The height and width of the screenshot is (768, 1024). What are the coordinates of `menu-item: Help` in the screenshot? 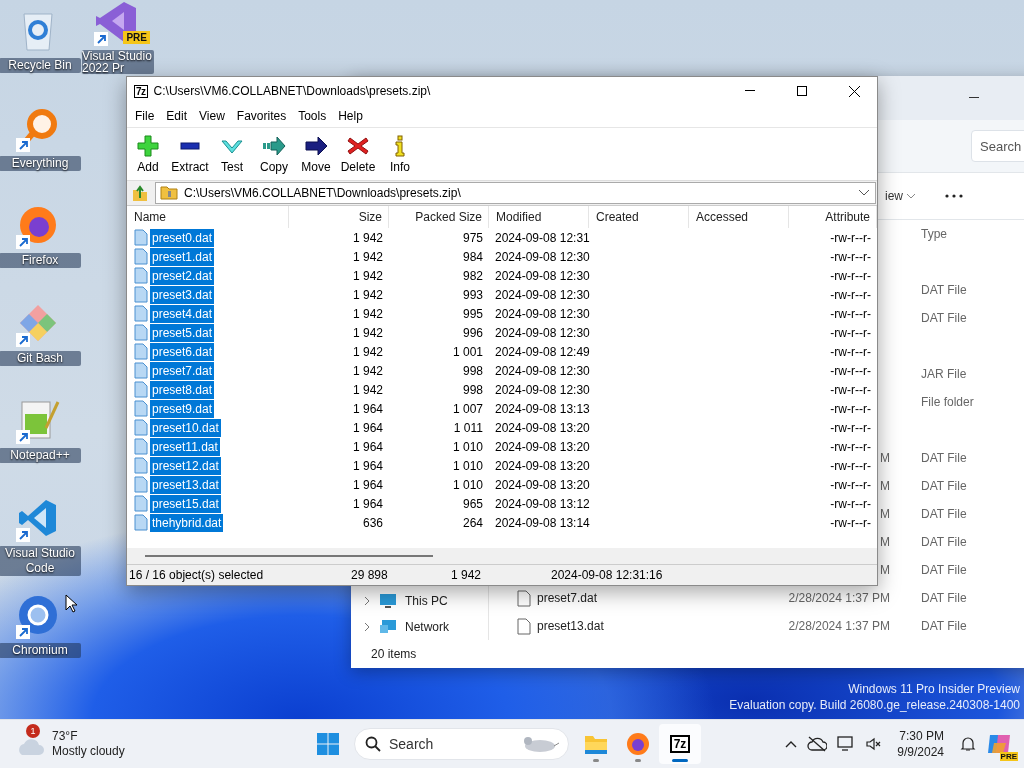 It's located at (350, 116).